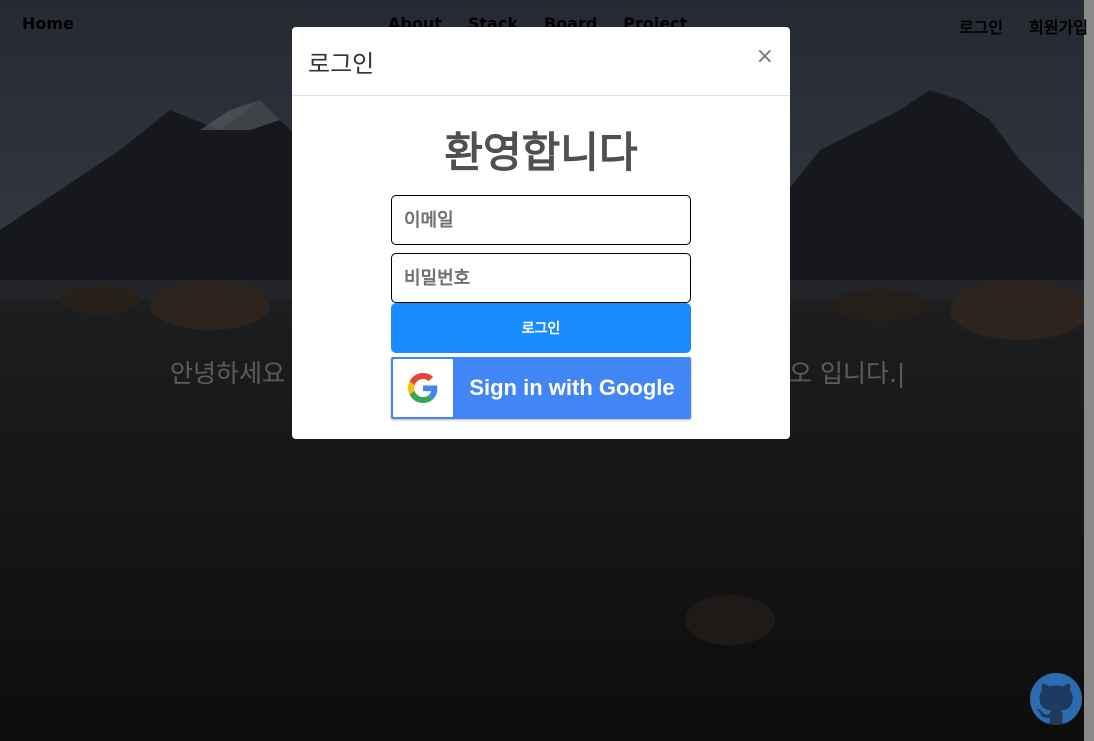 The width and height of the screenshot is (1094, 741). Describe the element at coordinates (572, 387) in the screenshot. I see `google-signin-label: Sign in with Google` at that location.